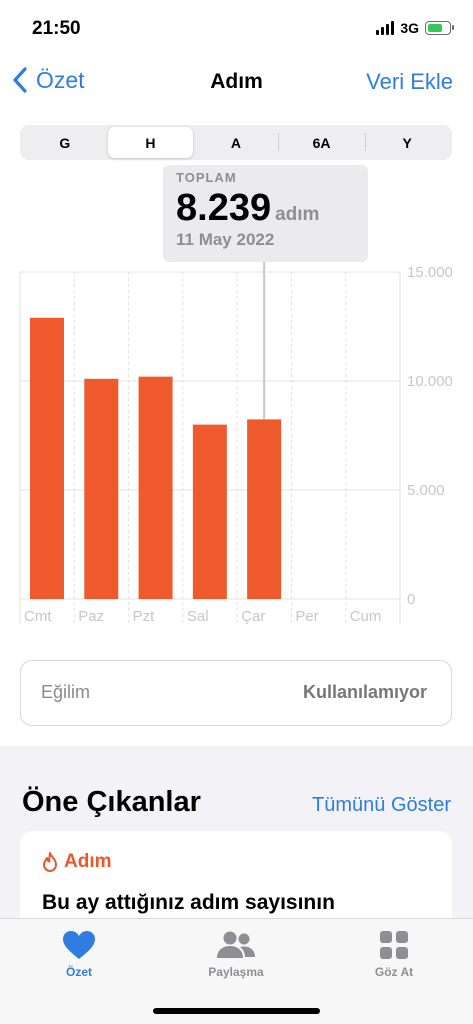 This screenshot has height=1024, width=473. What do you see at coordinates (322, 142) in the screenshot?
I see `segment-six-months: 6A` at bounding box center [322, 142].